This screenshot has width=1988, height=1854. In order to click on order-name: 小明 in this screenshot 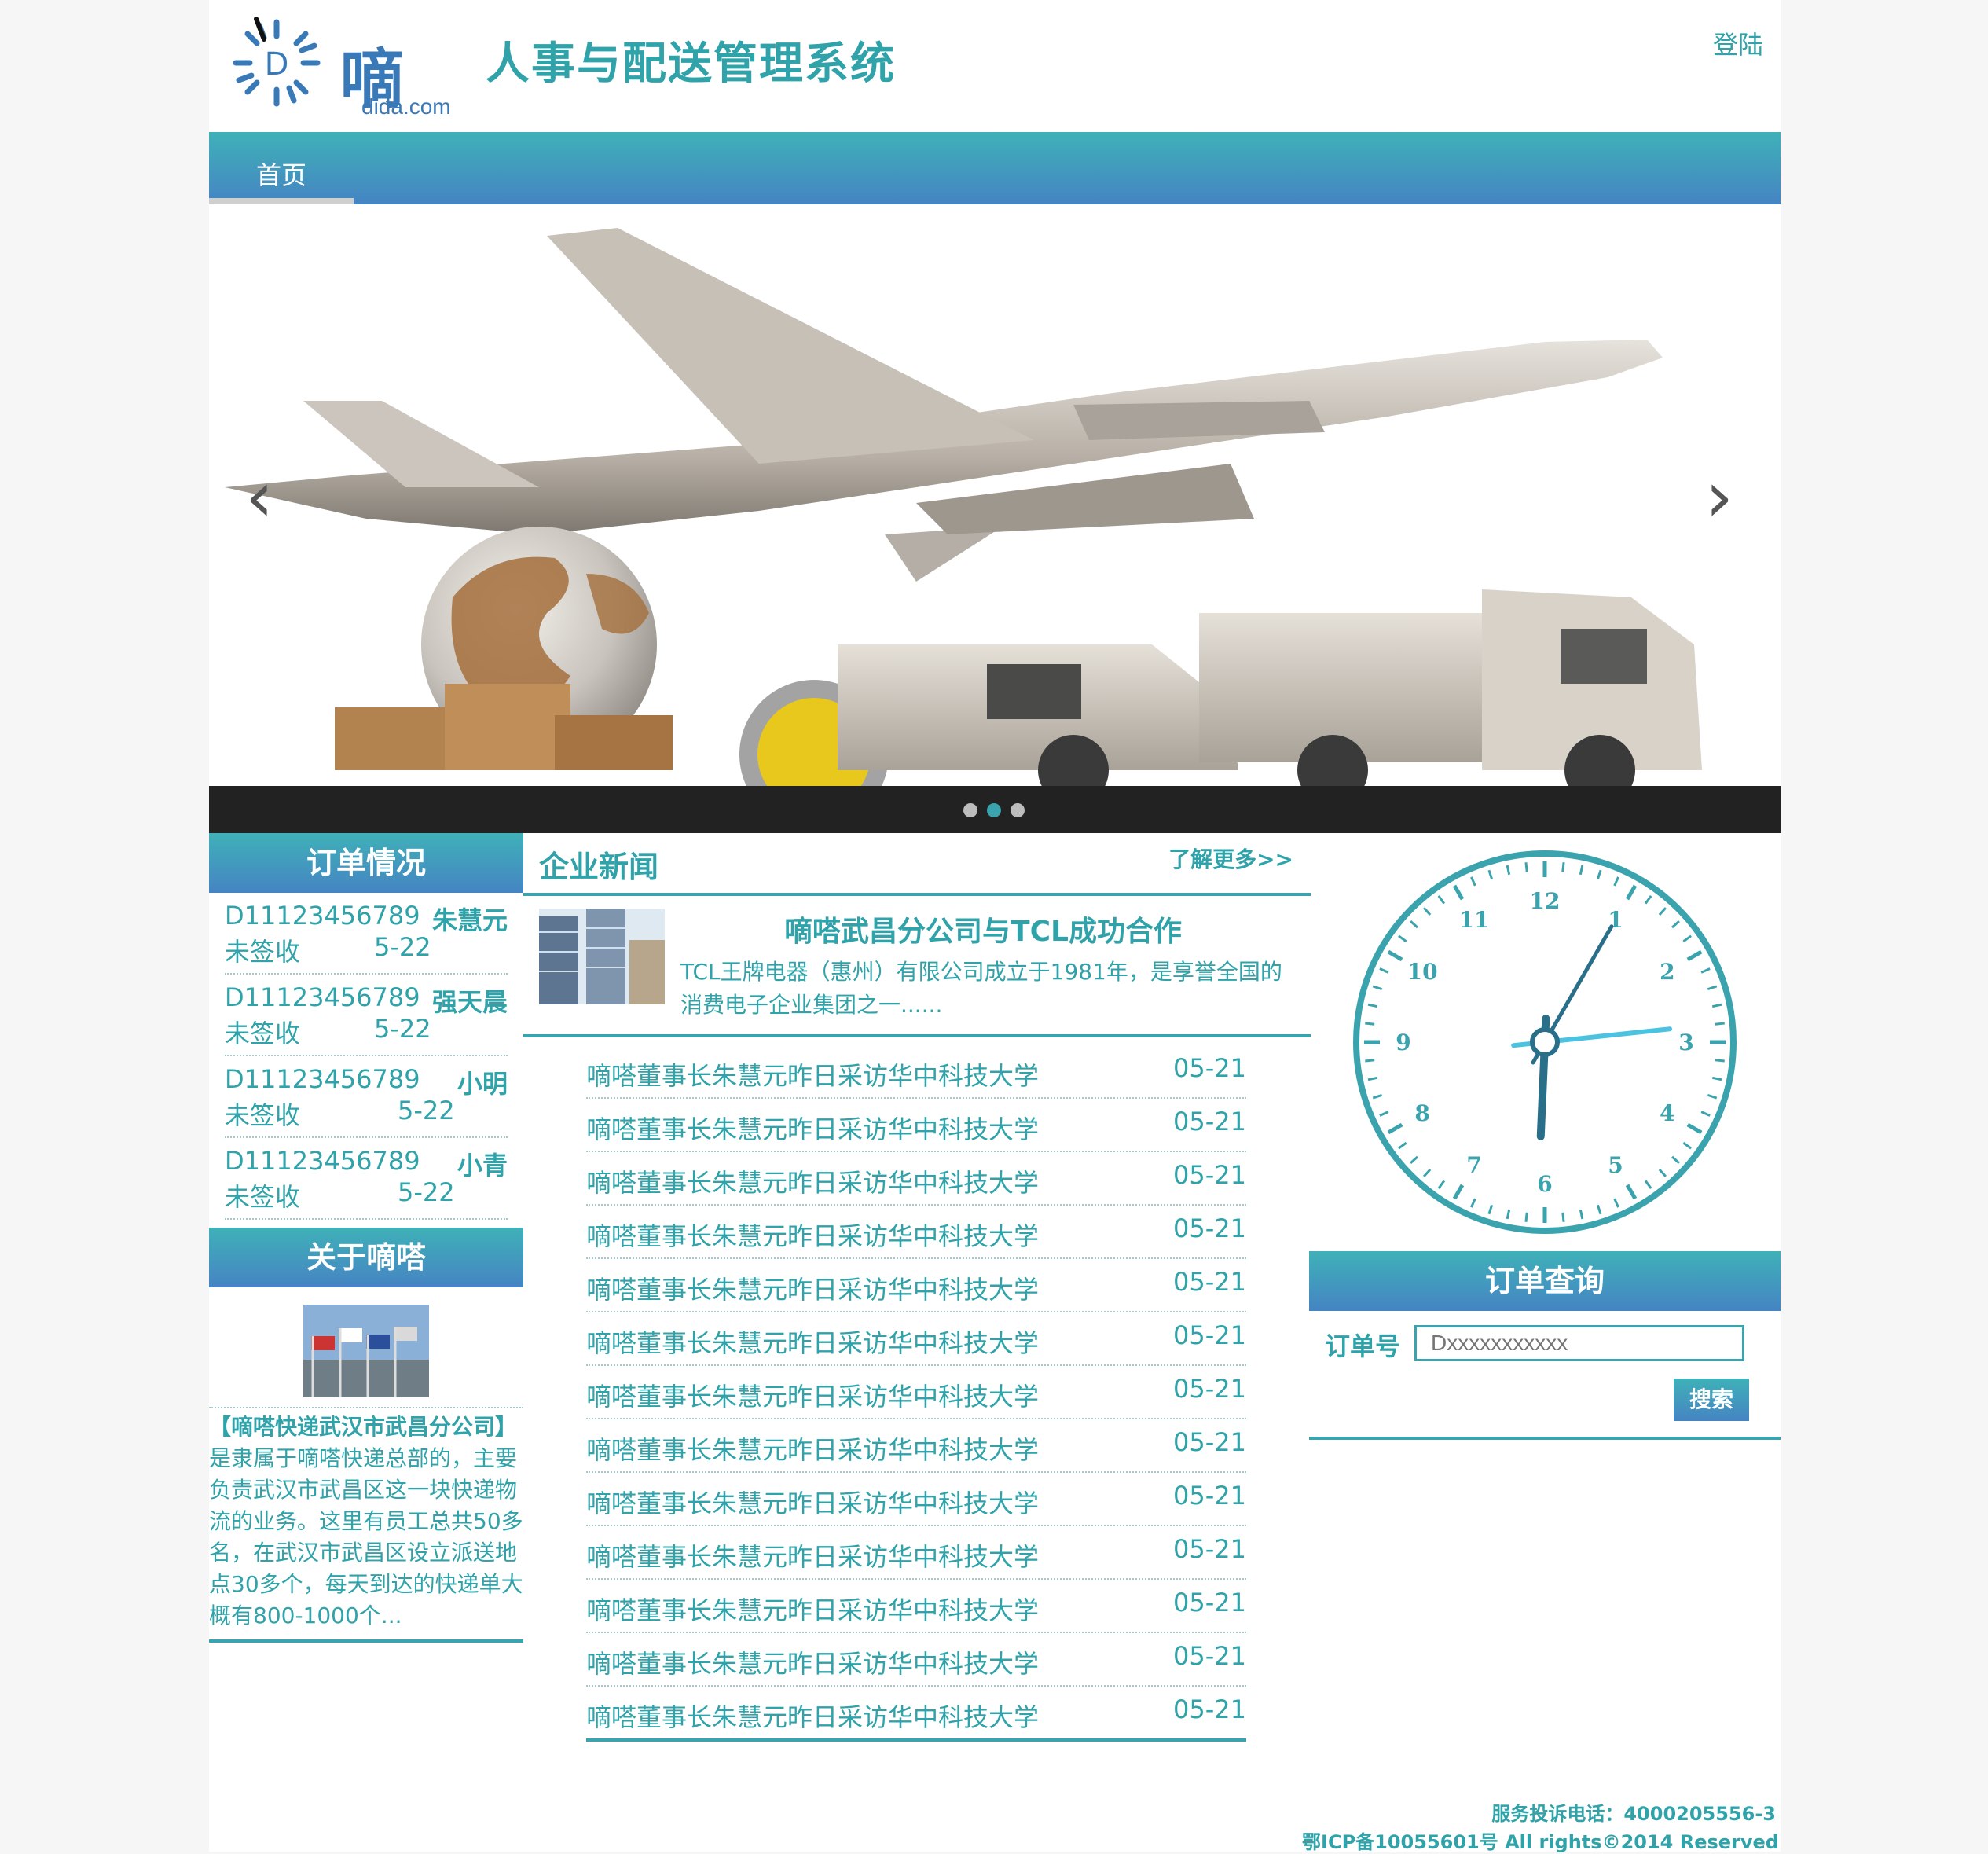, I will do `click(482, 1084)`.